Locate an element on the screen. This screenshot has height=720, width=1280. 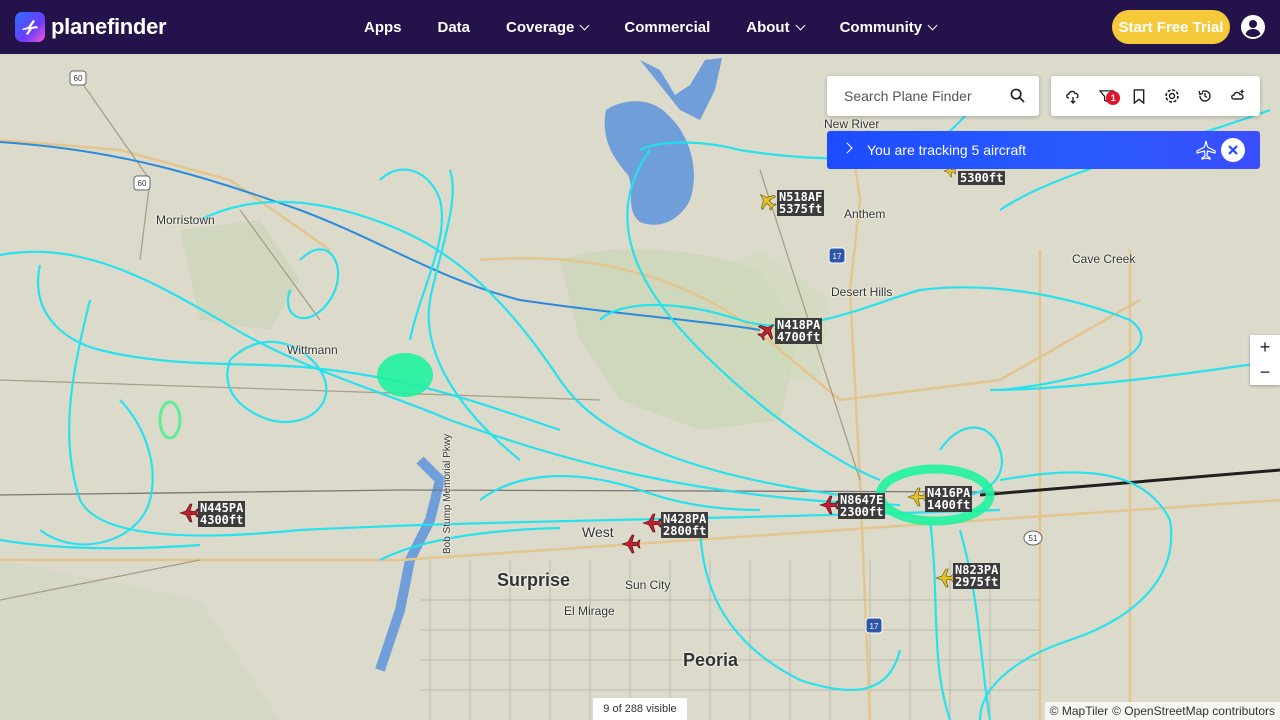
zoom-control: + − is located at coordinates (1265, 360).